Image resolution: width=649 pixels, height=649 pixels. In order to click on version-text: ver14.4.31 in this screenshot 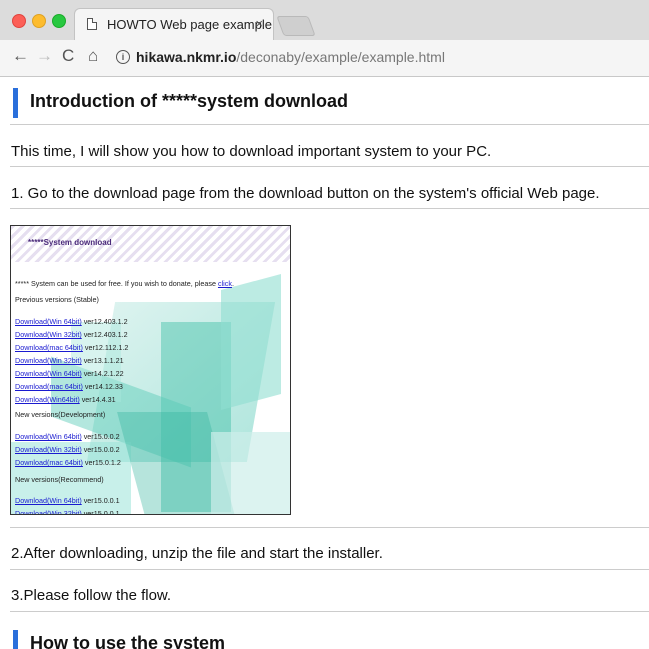, I will do `click(97, 399)`.